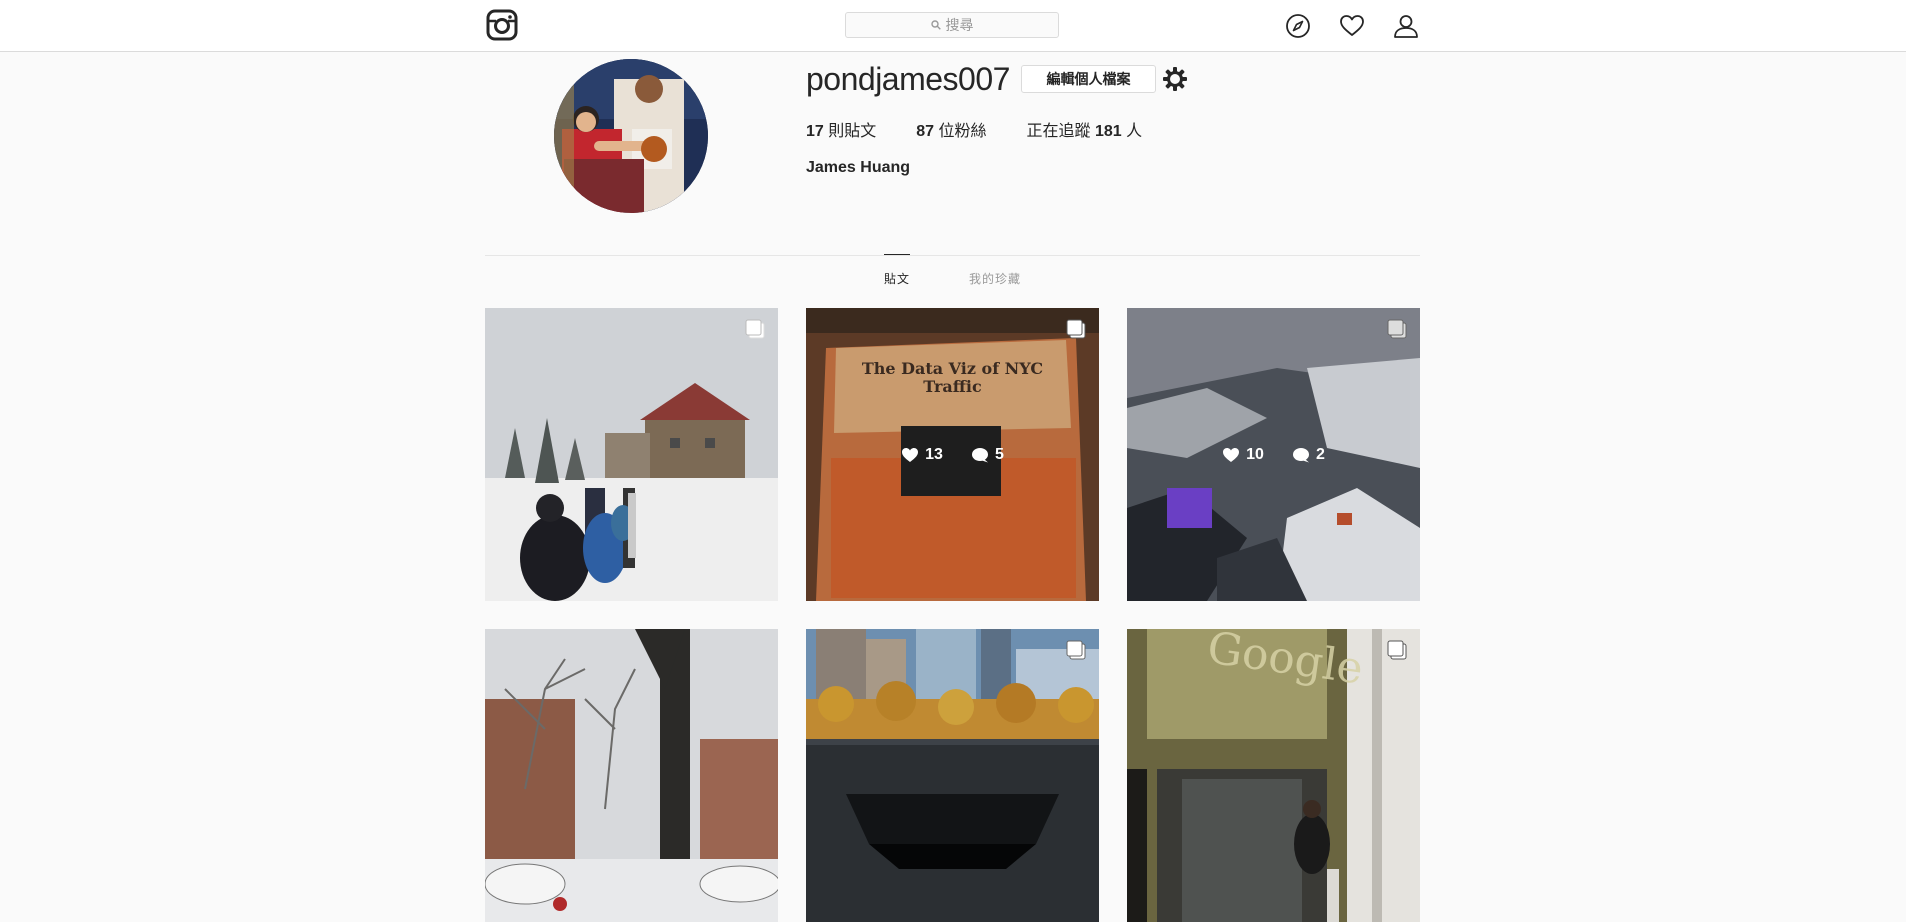 The height and width of the screenshot is (922, 1906). I want to click on gear-icon, so click(1175, 79).